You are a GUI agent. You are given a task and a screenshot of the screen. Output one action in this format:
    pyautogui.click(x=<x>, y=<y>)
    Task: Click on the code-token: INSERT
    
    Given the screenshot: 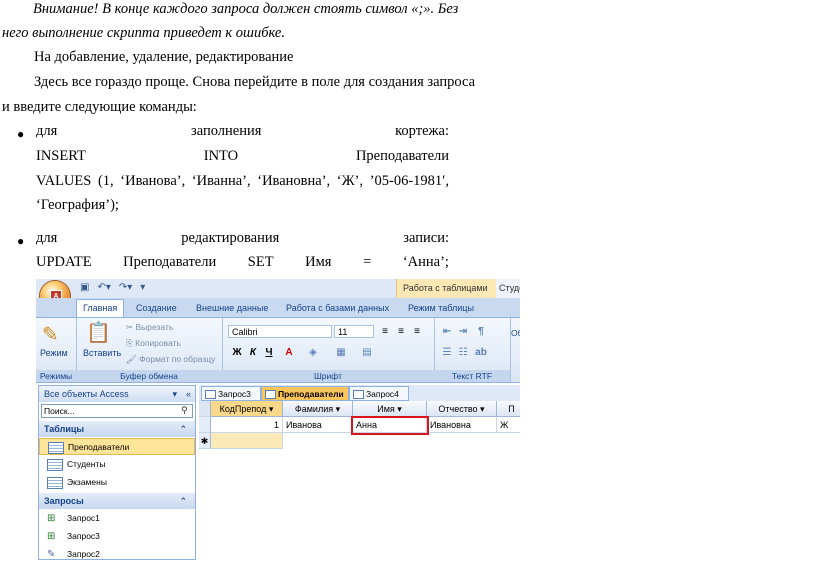 What is the action you would take?
    pyautogui.click(x=61, y=156)
    